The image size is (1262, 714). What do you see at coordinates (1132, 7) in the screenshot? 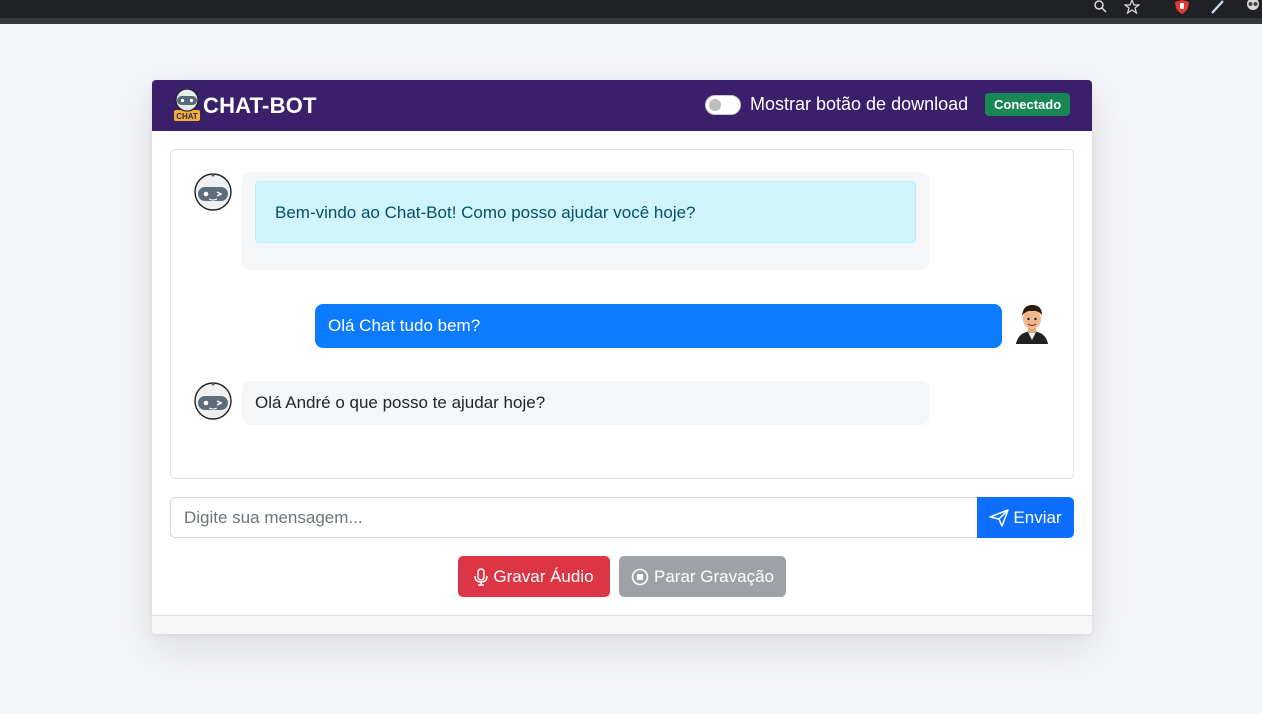
I see `star-icon` at bounding box center [1132, 7].